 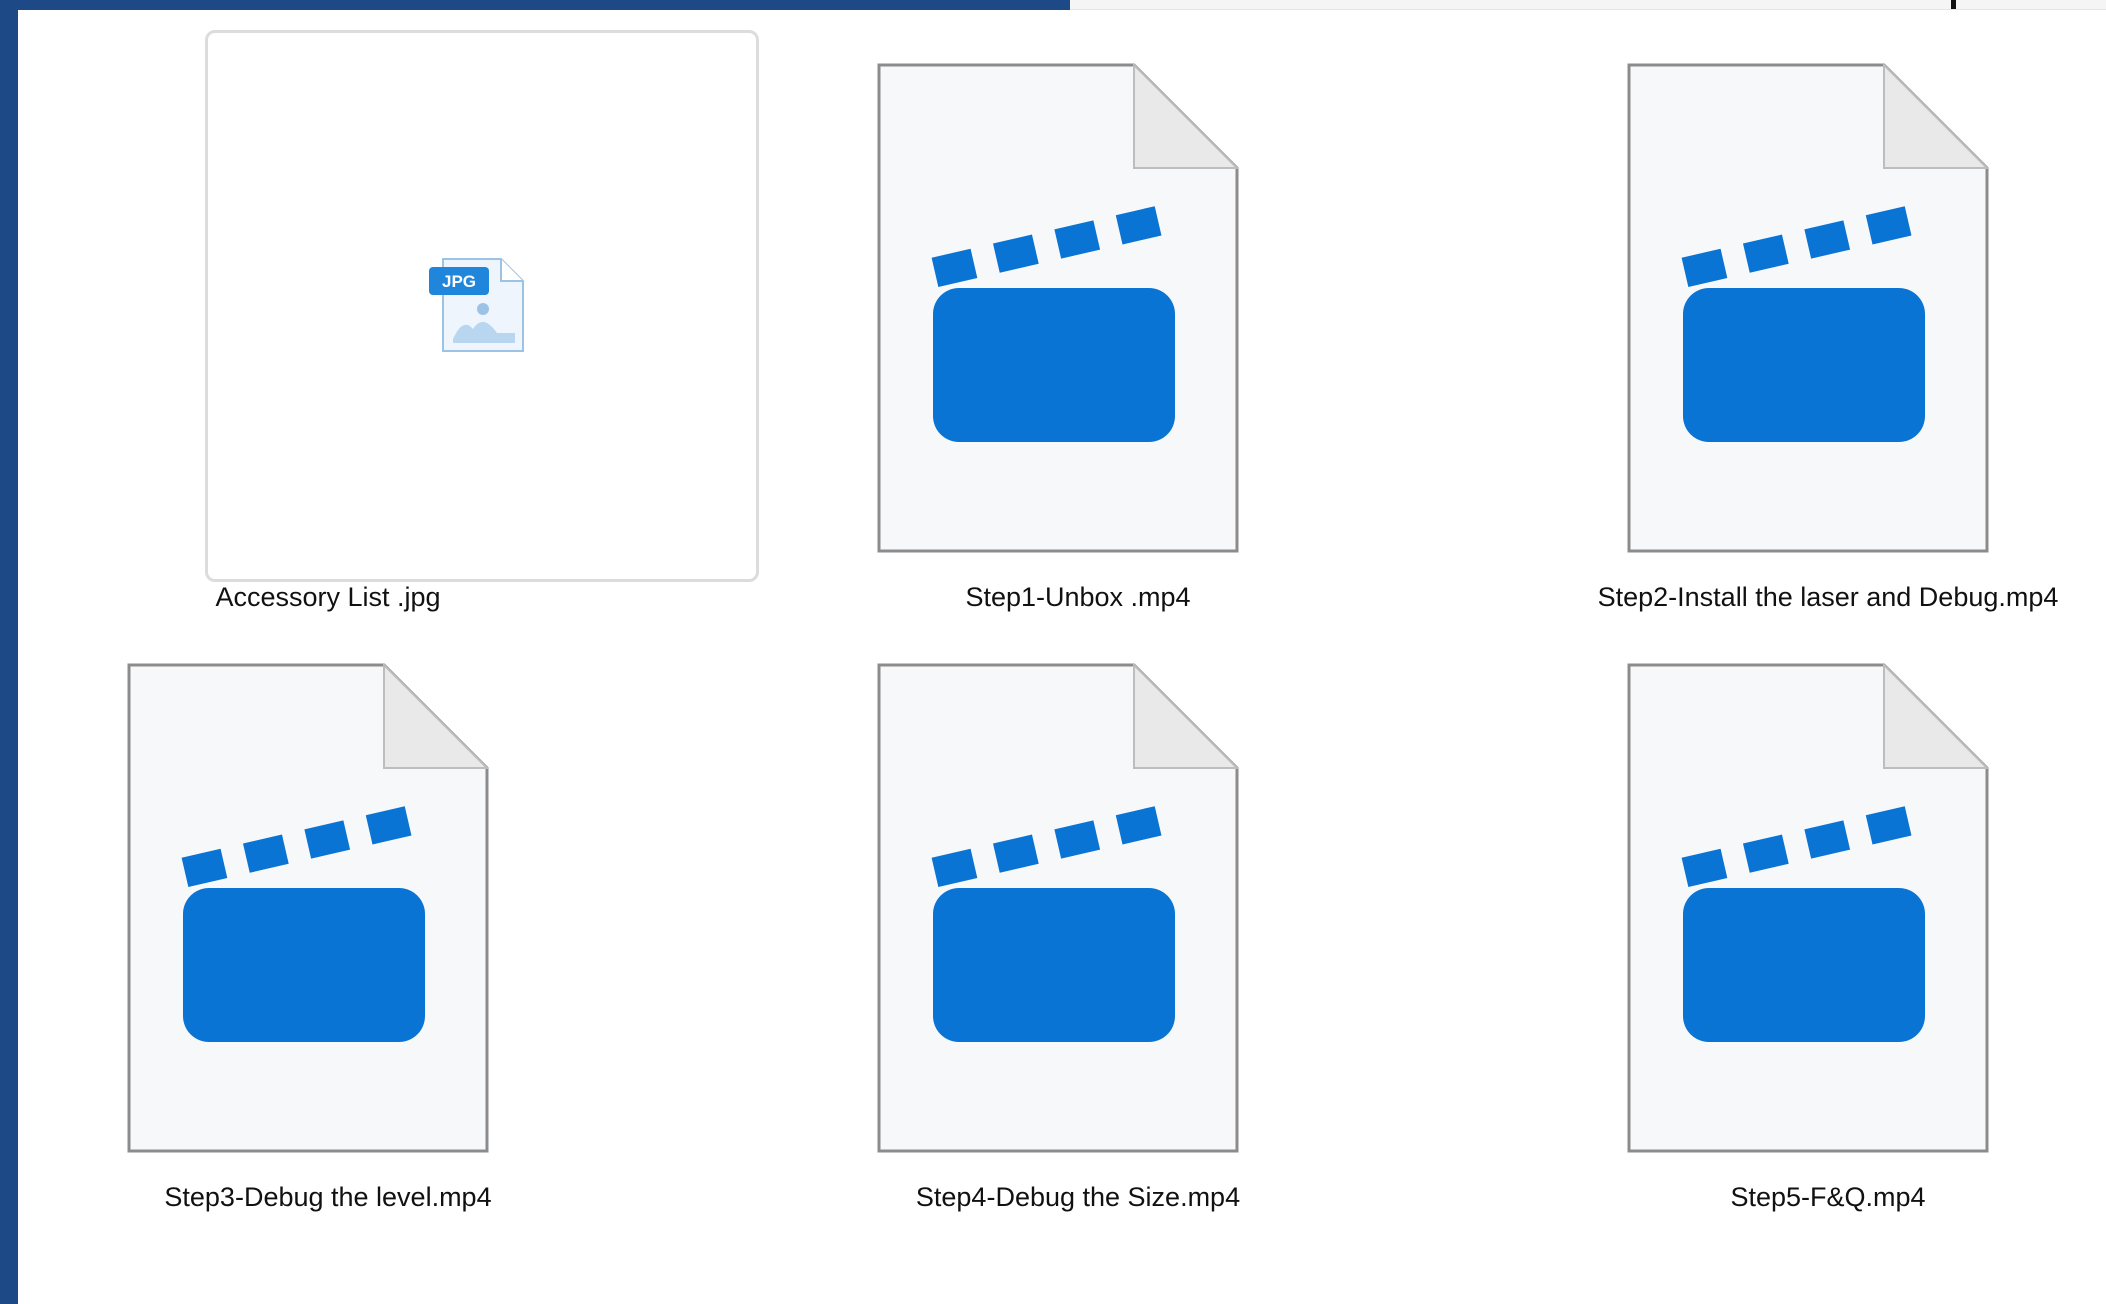 What do you see at coordinates (1953, 4) in the screenshot?
I see `text-cursor` at bounding box center [1953, 4].